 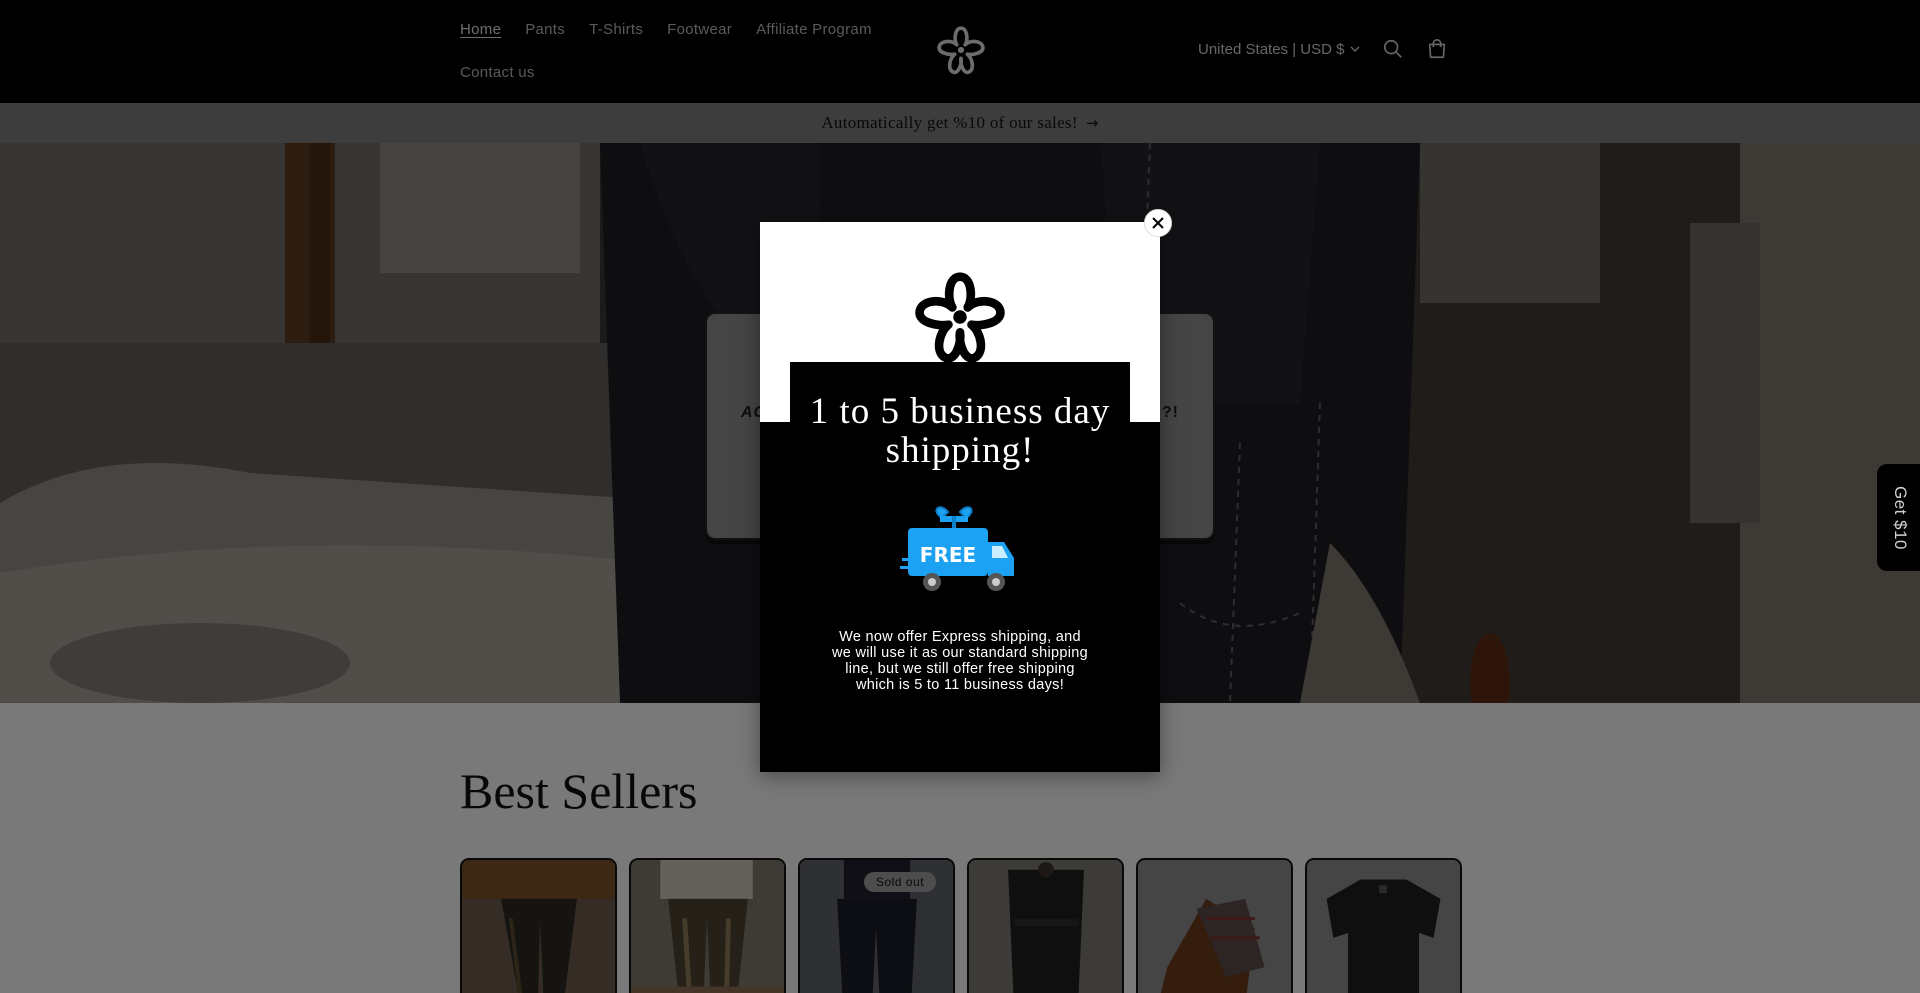 I want to click on close-icon, so click(x=1158, y=223).